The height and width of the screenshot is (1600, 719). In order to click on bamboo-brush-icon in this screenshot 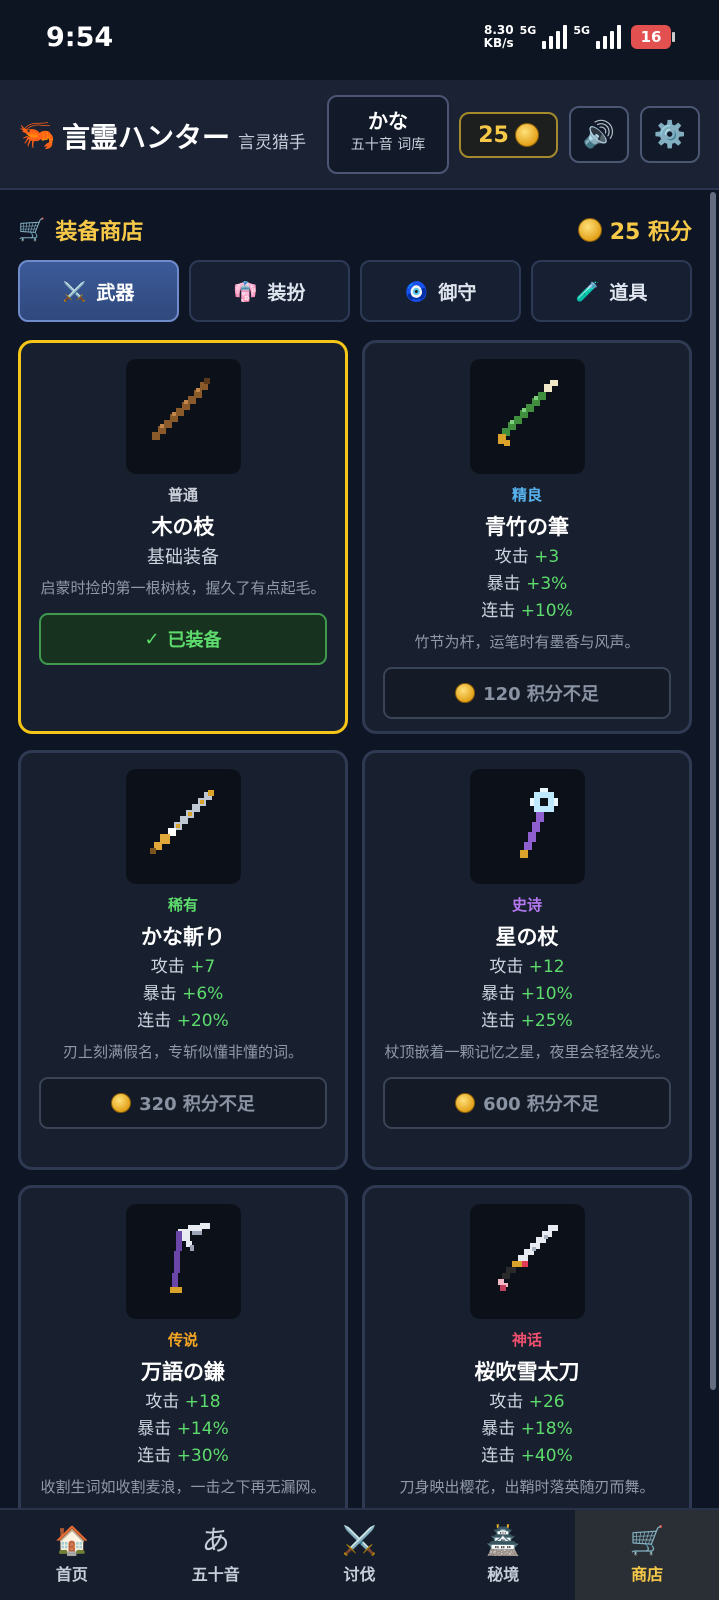, I will do `click(527, 416)`.